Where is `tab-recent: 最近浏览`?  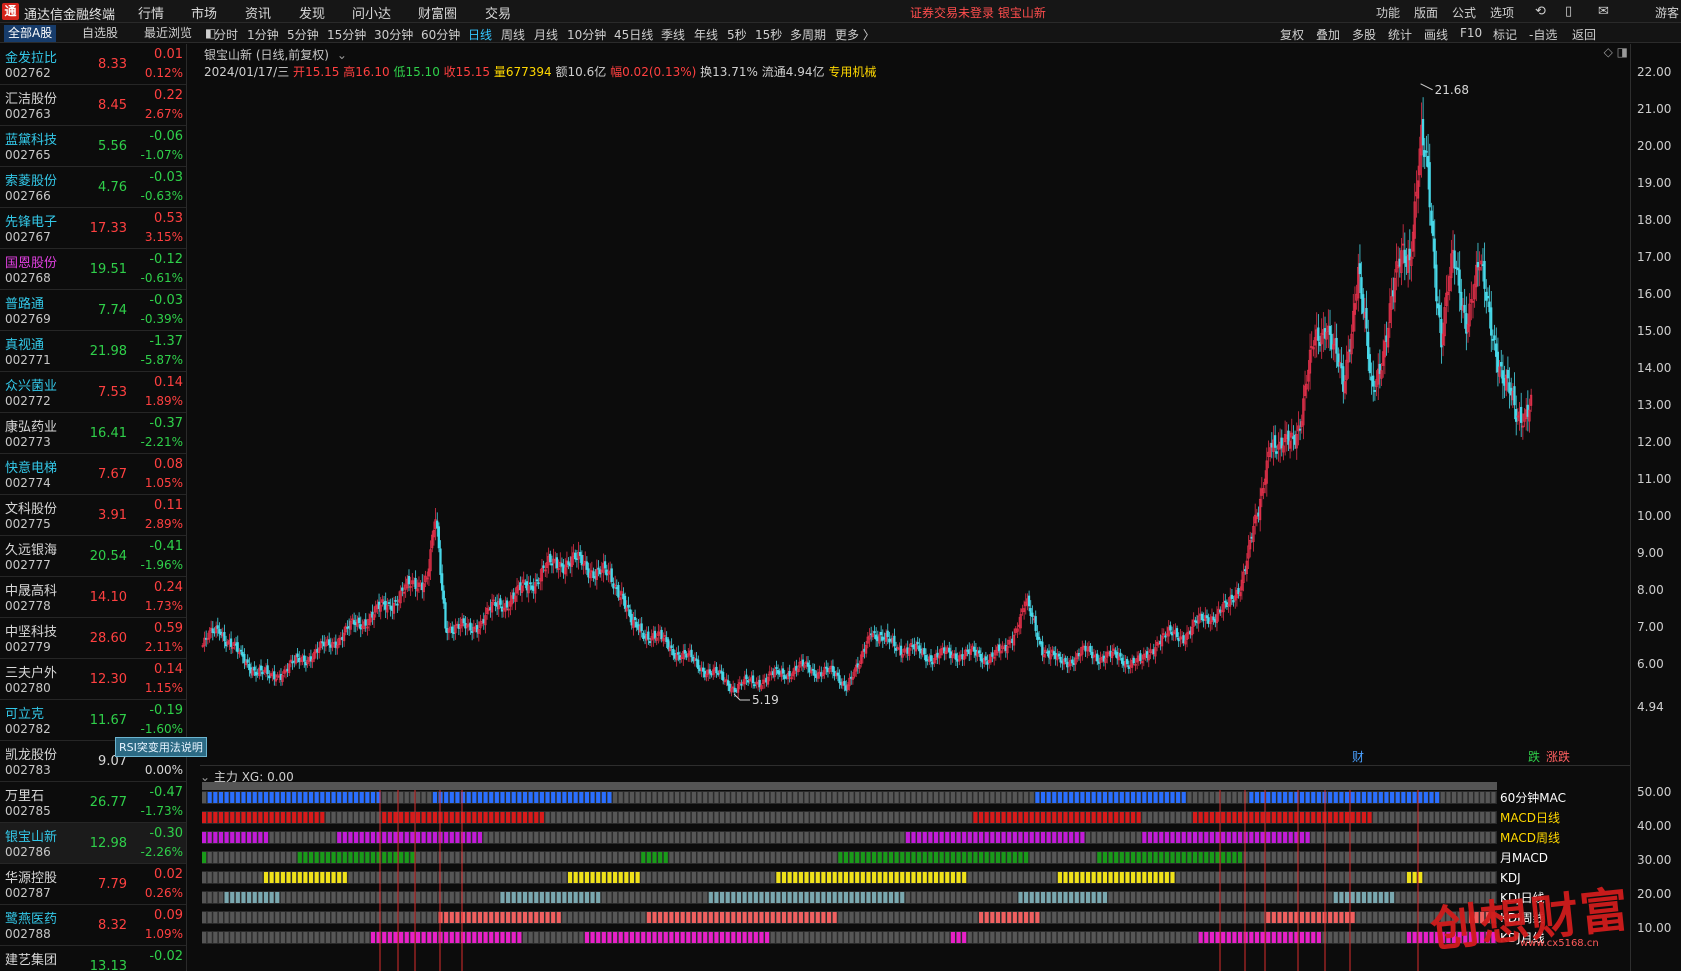 tab-recent: 最近浏览 is located at coordinates (168, 33).